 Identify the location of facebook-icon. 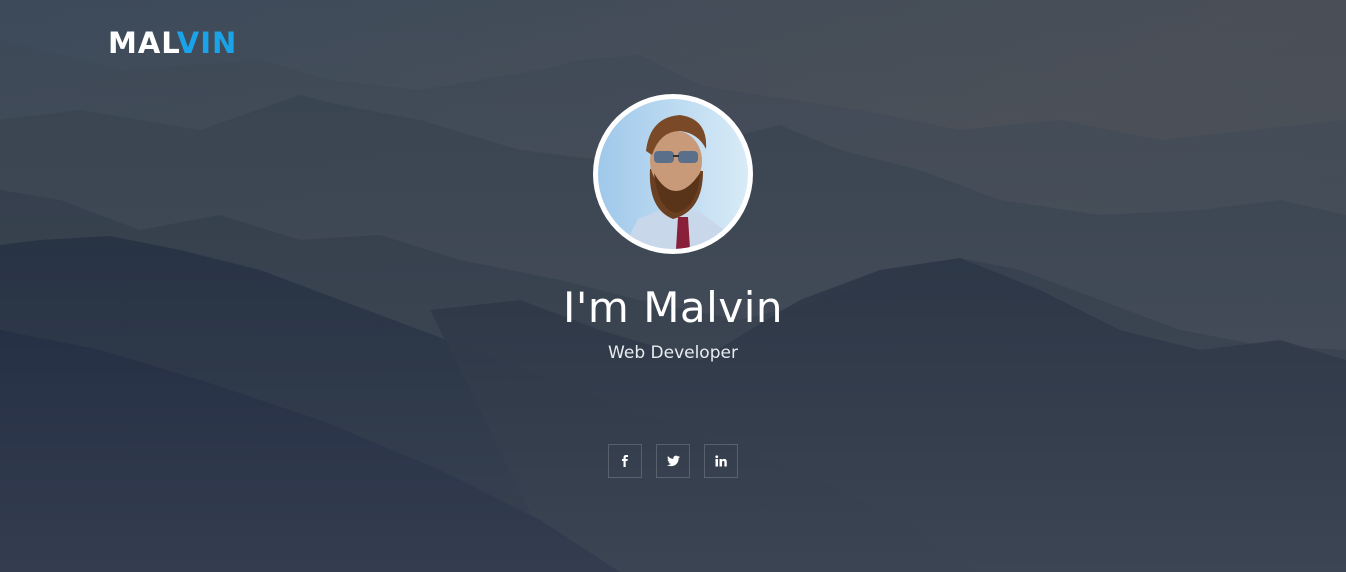
(625, 461).